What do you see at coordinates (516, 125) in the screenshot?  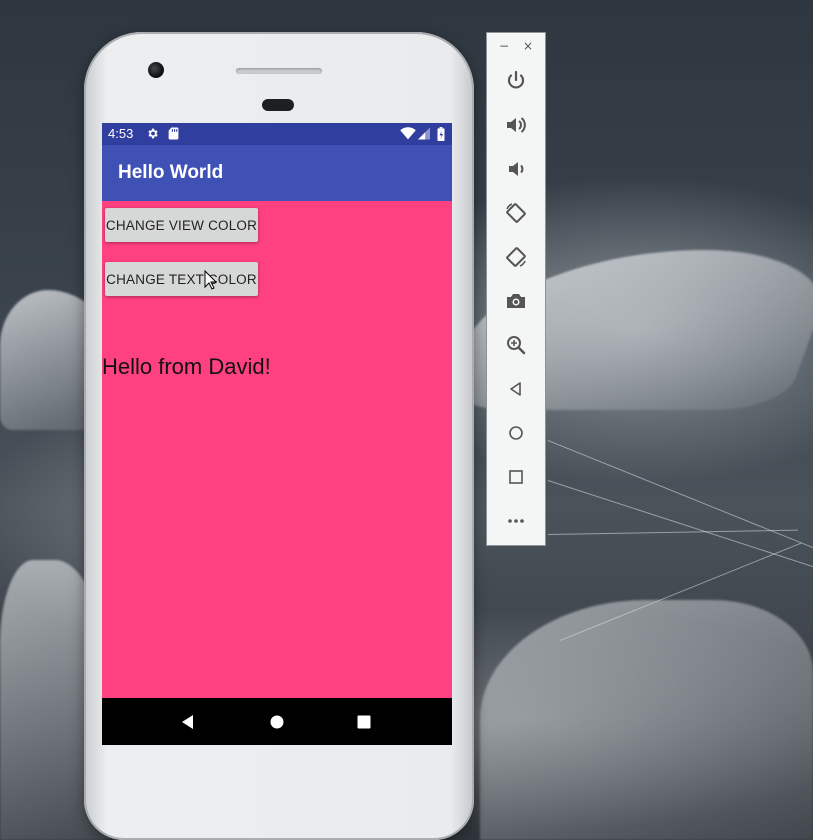 I see `volume-up-icon` at bounding box center [516, 125].